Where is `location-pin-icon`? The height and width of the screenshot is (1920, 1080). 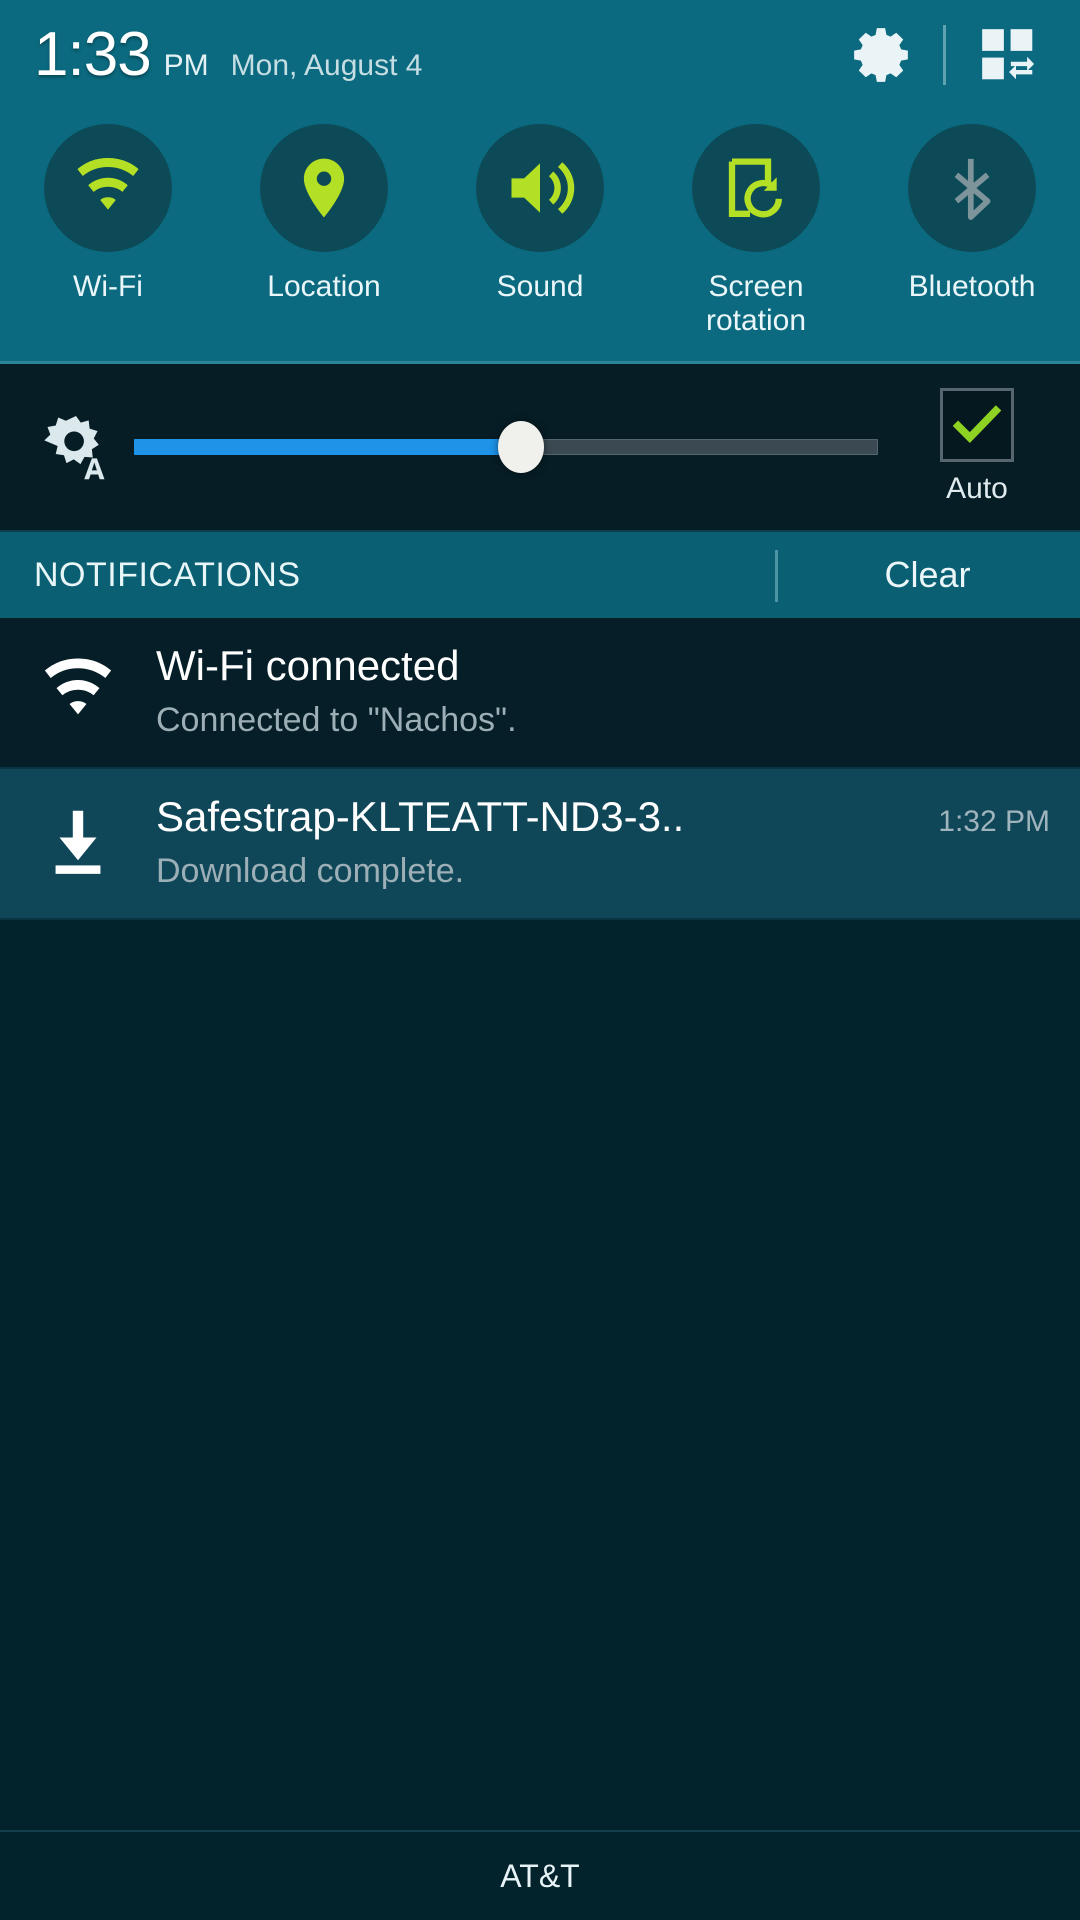
location-pin-icon is located at coordinates (324, 188).